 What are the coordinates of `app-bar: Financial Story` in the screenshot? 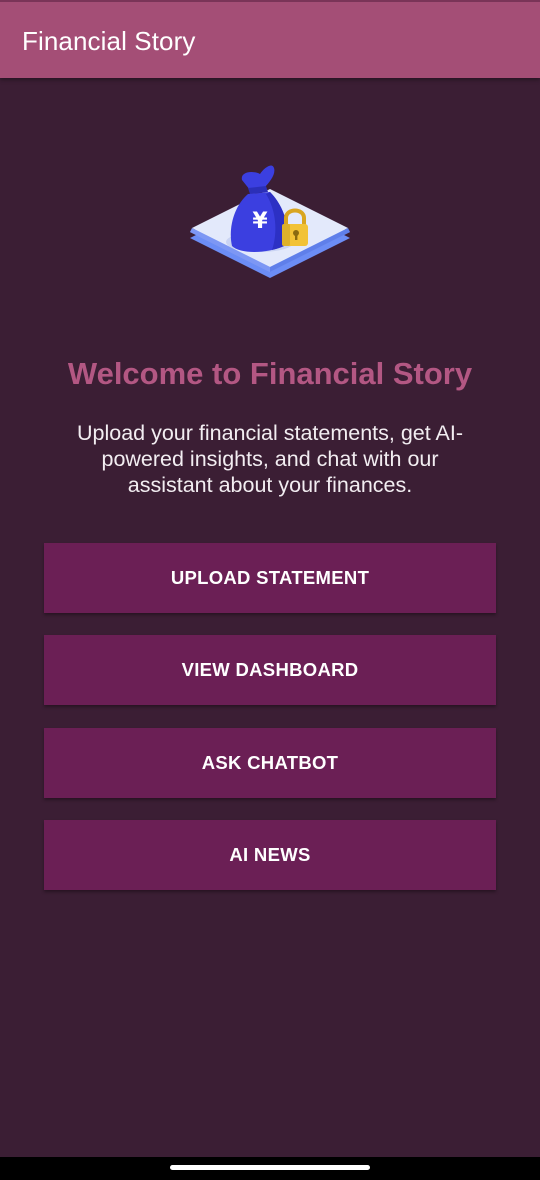 It's located at (270, 39).